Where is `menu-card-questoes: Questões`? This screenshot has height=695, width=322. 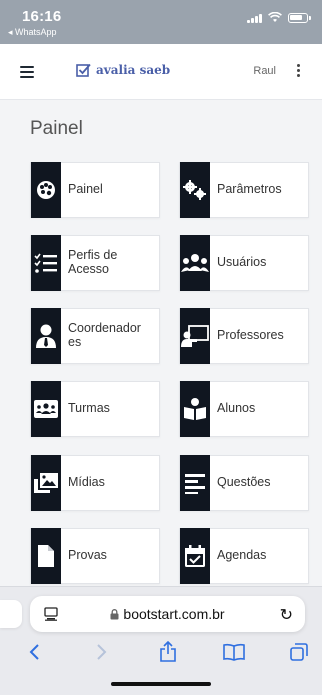 menu-card-questoes: Questões is located at coordinates (244, 483).